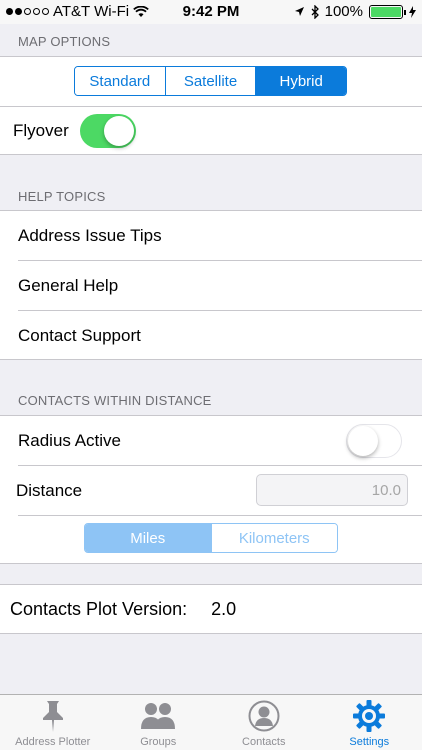  I want to click on radius-active-toggle, so click(374, 441).